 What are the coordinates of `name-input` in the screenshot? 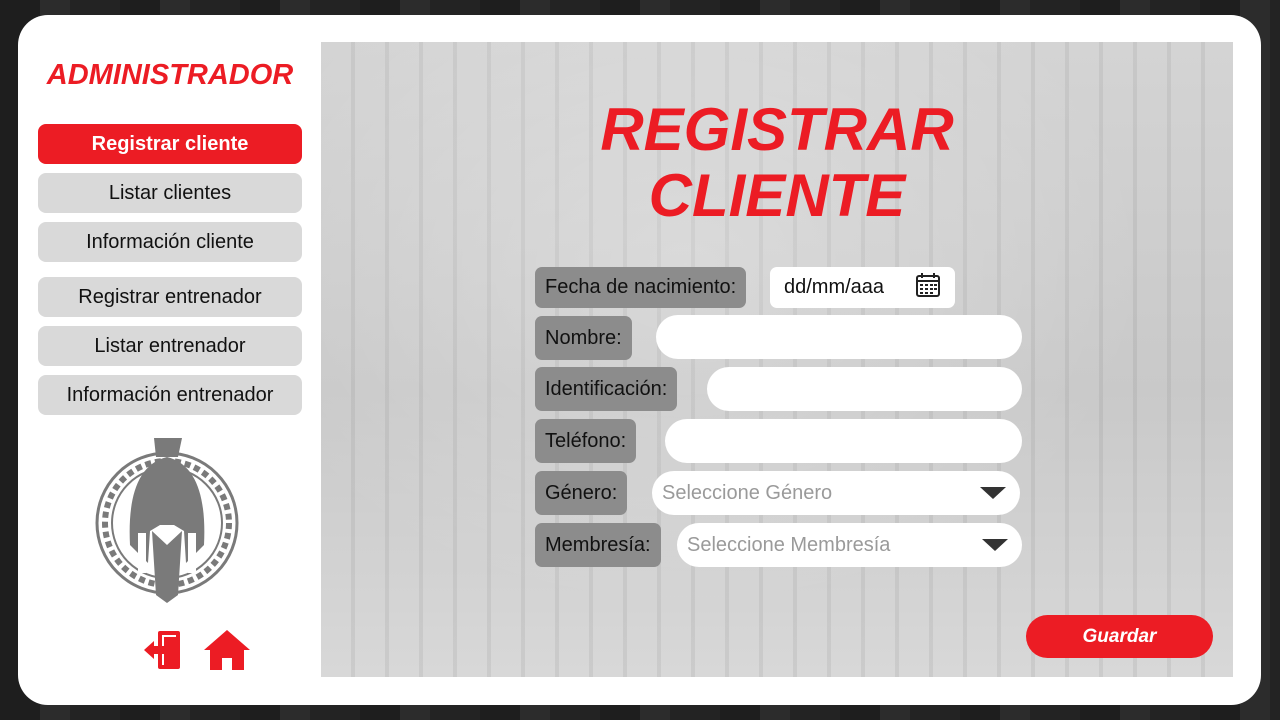 It's located at (839, 337).